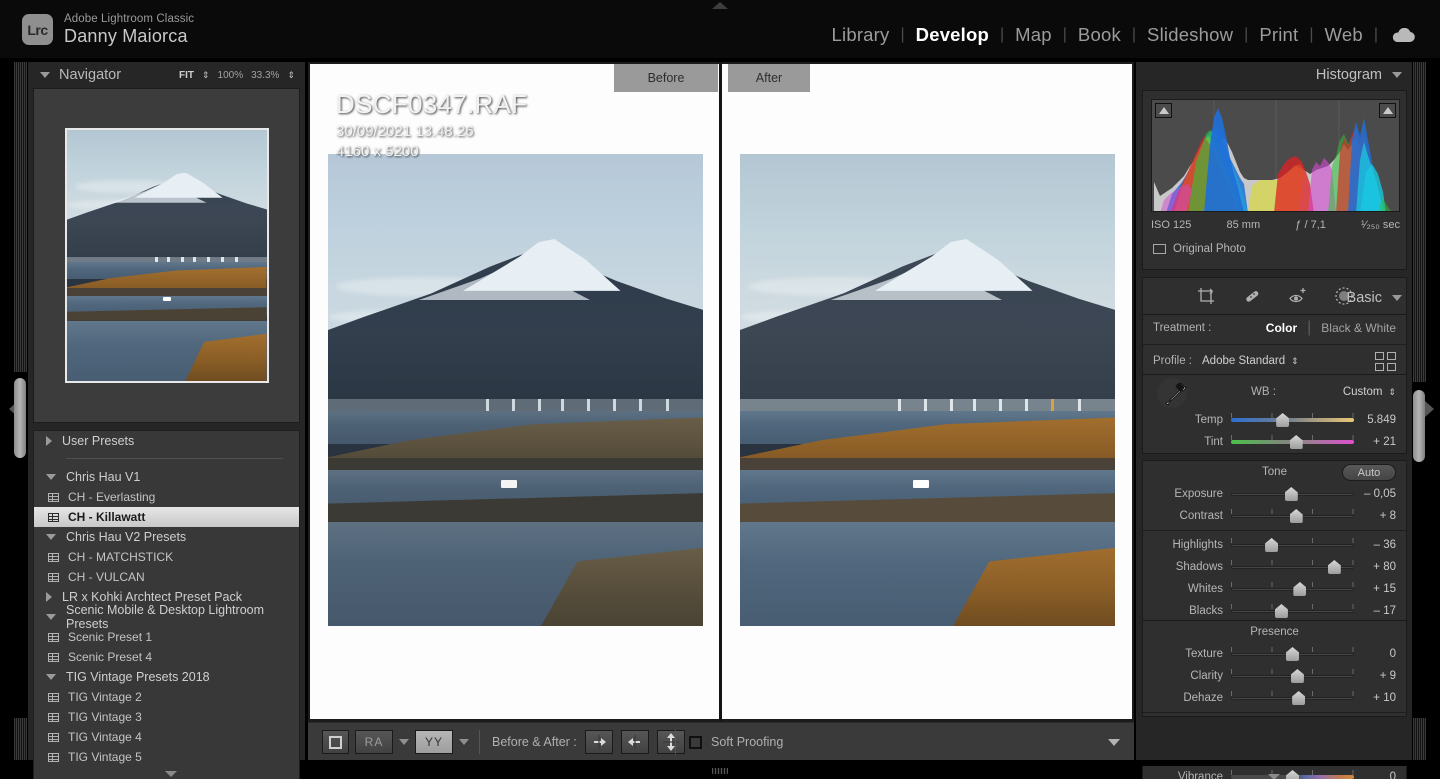 The width and height of the screenshot is (1440, 779). Describe the element at coordinates (206, 75) in the screenshot. I see `zoom-fit-stepper-icon: ⇕` at that location.